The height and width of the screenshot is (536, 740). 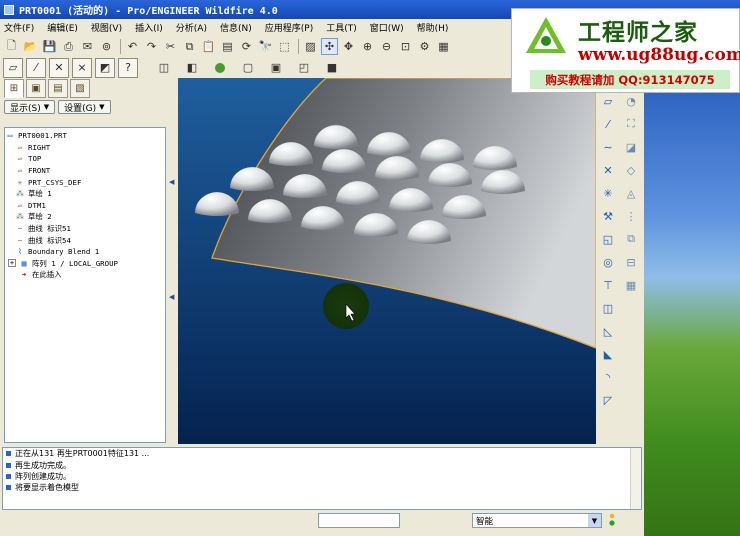 I want to click on panel-splitter: ◀ ◀, so click(x=173, y=261).